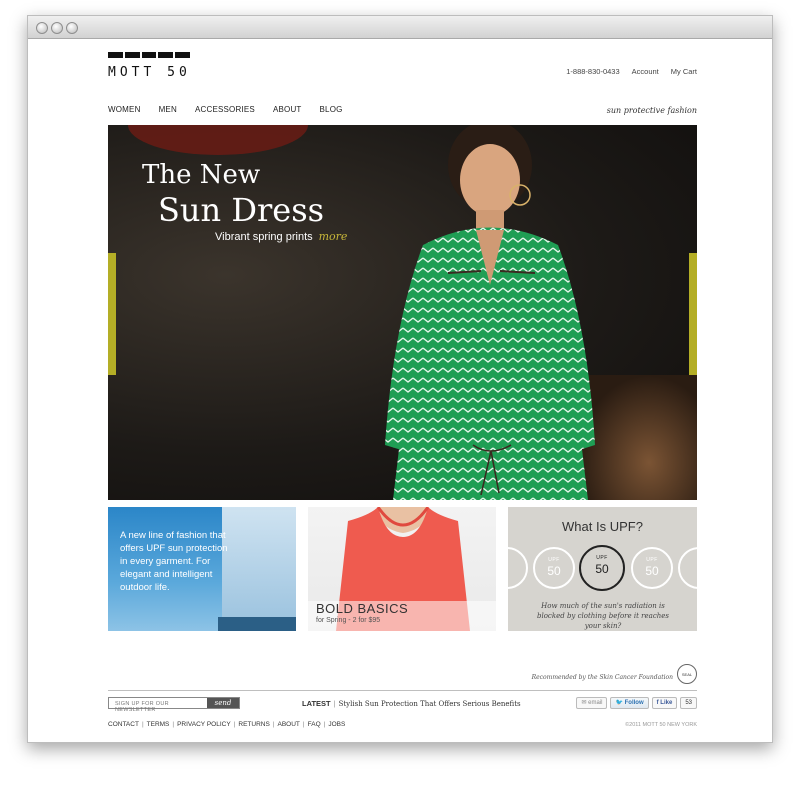  Describe the element at coordinates (336, 724) in the screenshot. I see `footer-link-jobs: JOBS` at that location.